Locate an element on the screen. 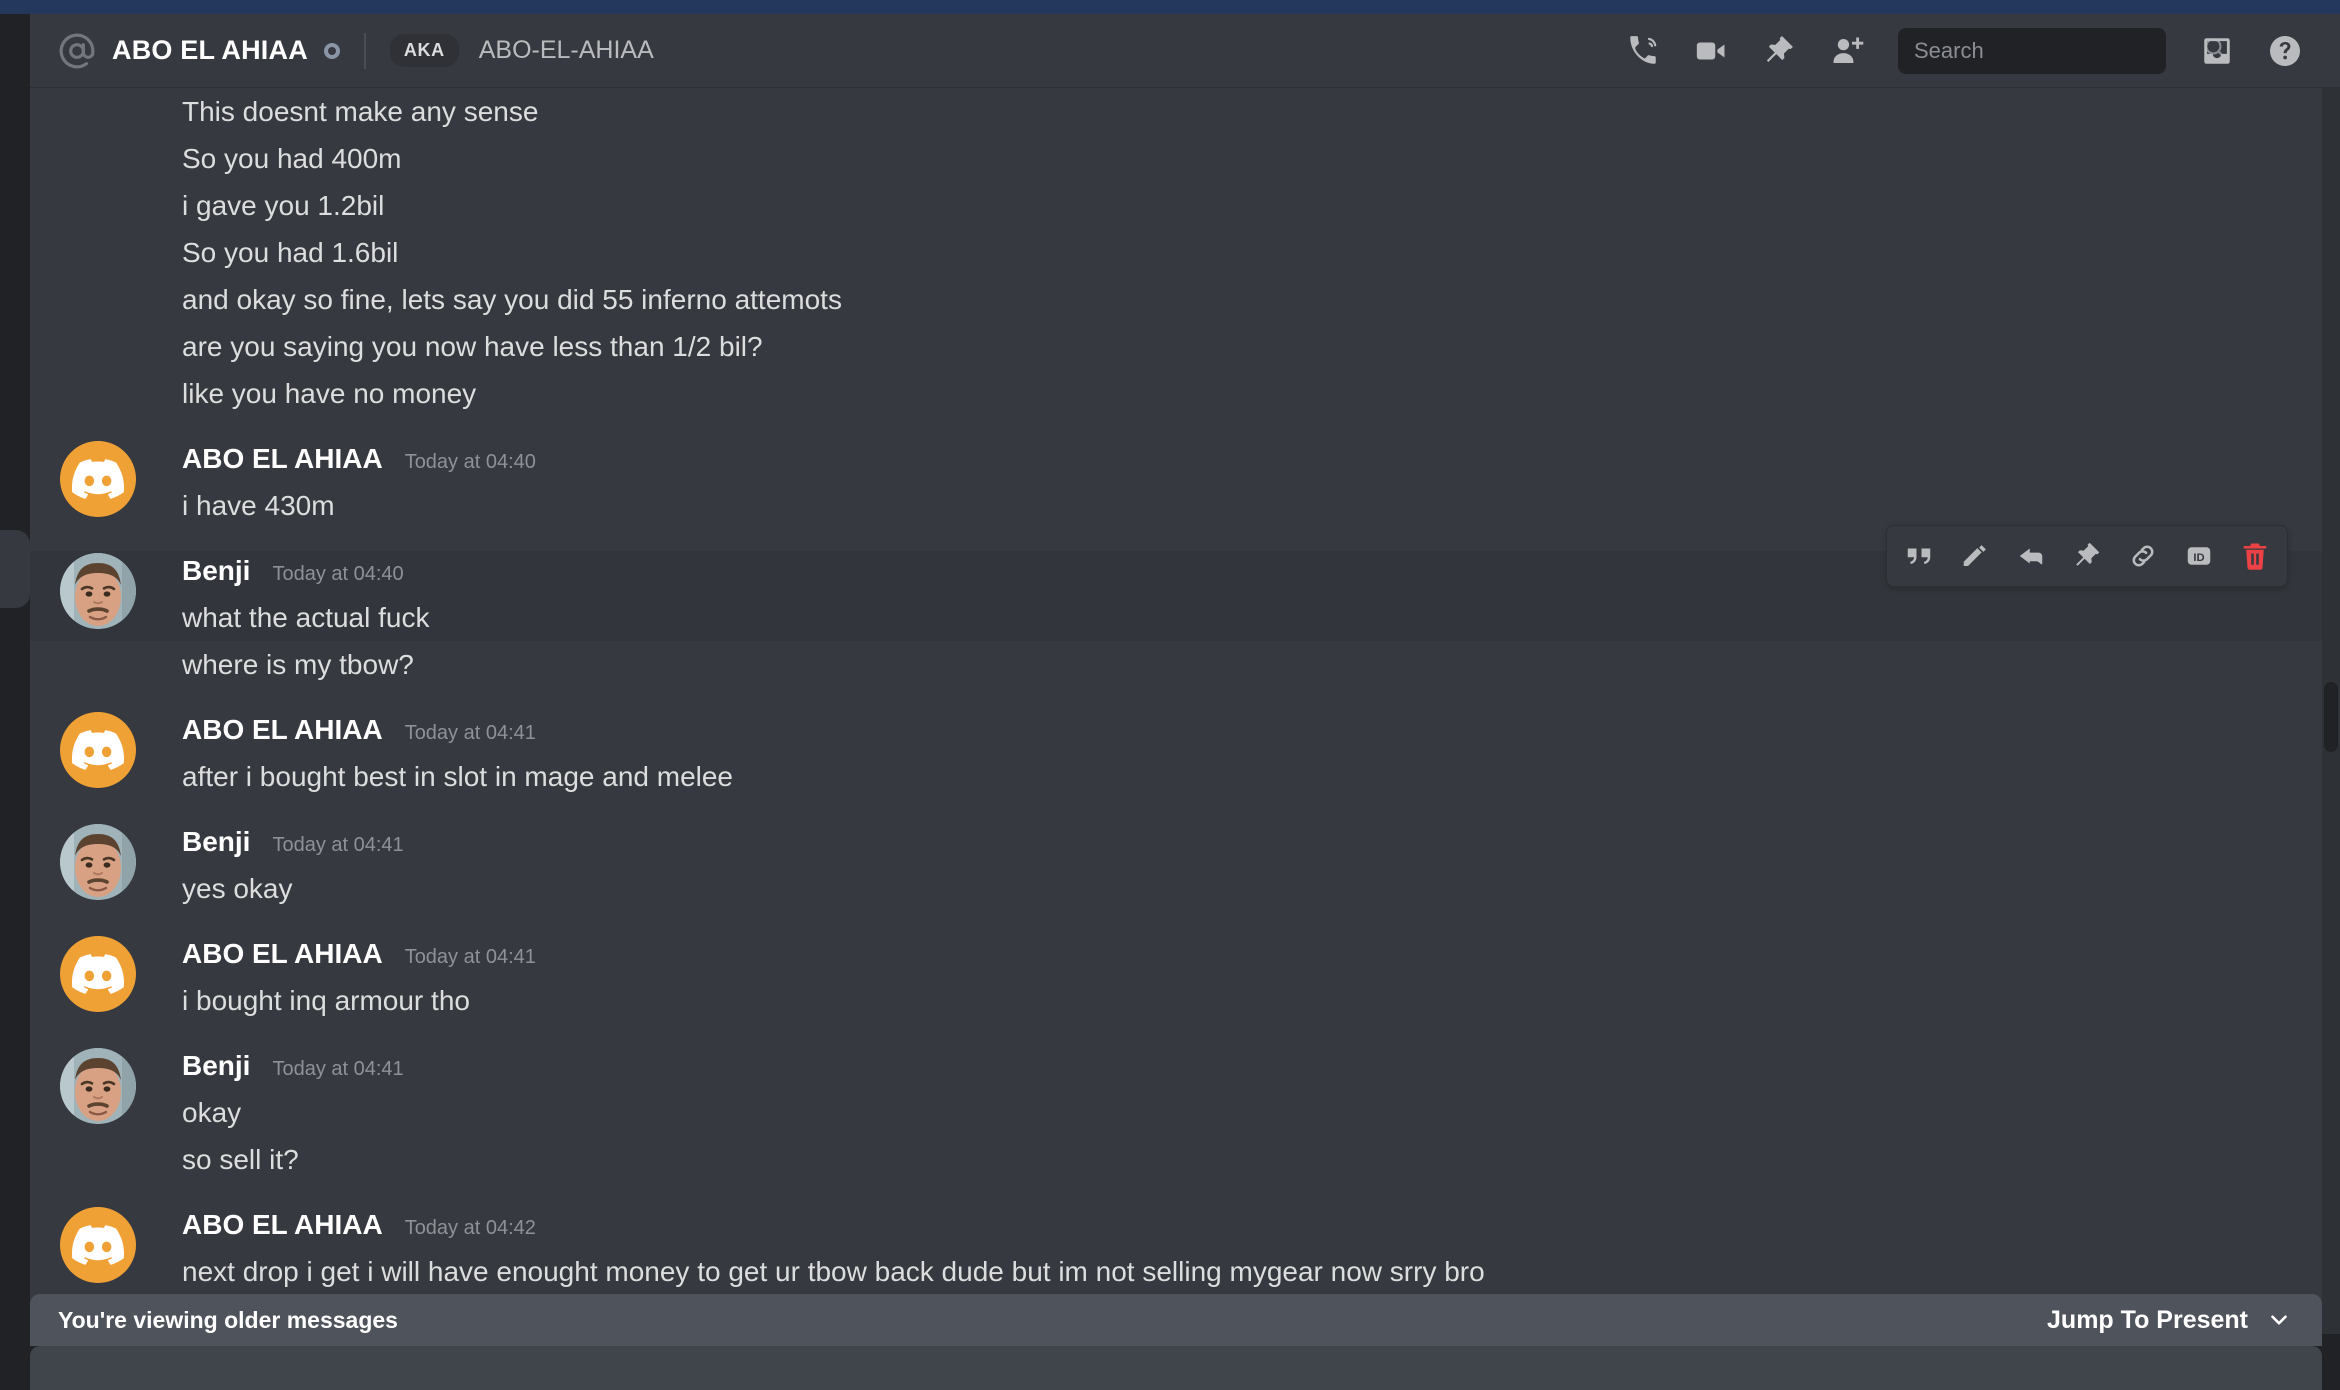  message-line: So you had 1.6bil is located at coordinates (1176, 252).